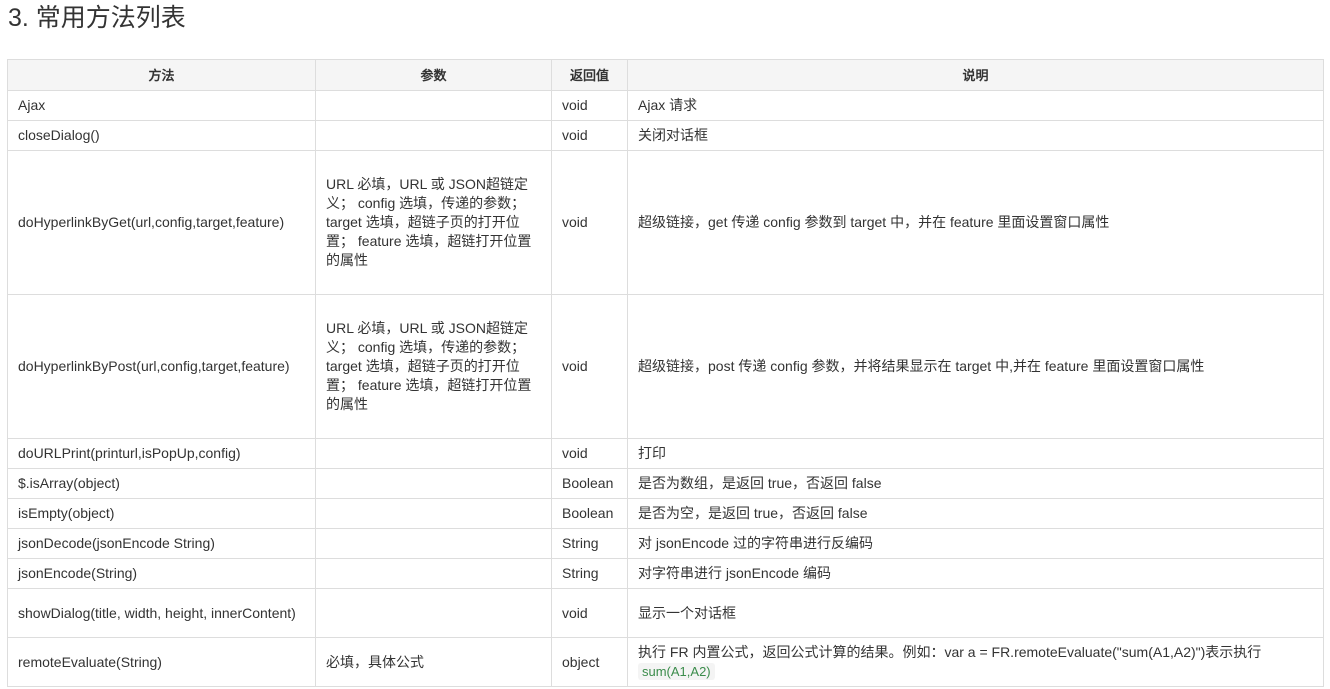 Image resolution: width=1330 pixels, height=689 pixels. I want to click on params-cell: 必填，具体公式, so click(433, 662).